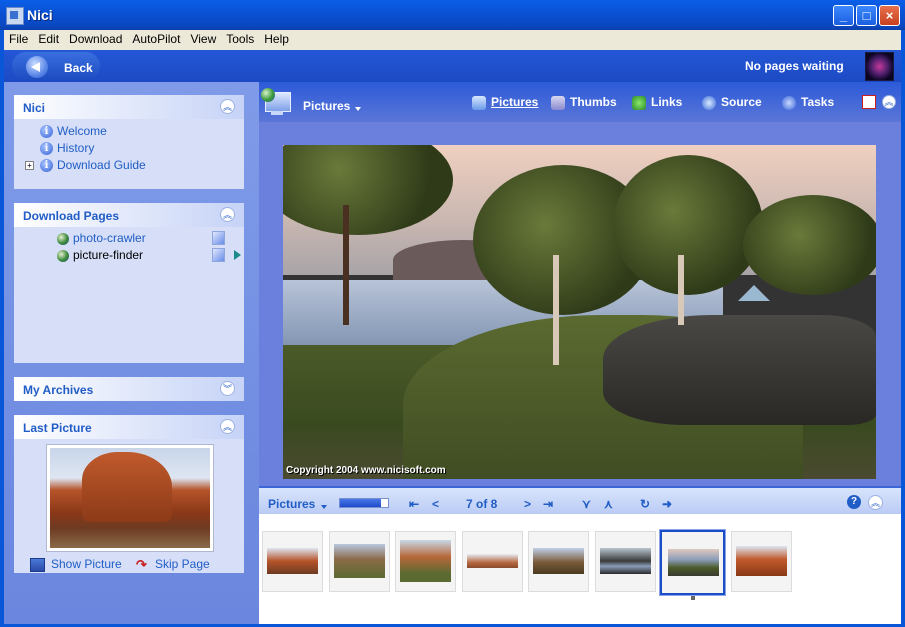 Image resolution: width=905 pixels, height=627 pixels. Describe the element at coordinates (63, 238) in the screenshot. I see `globe-icon` at that location.